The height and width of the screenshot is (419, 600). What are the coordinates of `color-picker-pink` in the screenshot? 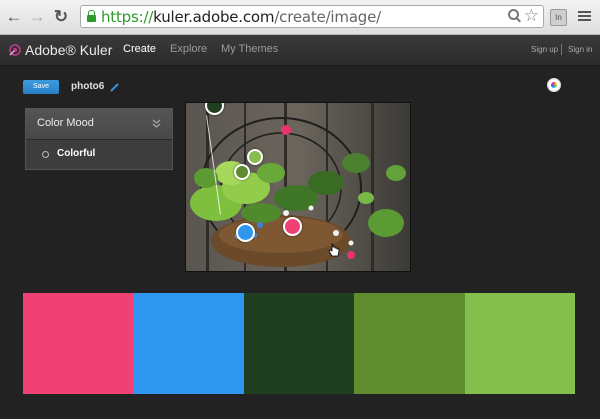 It's located at (292, 226).